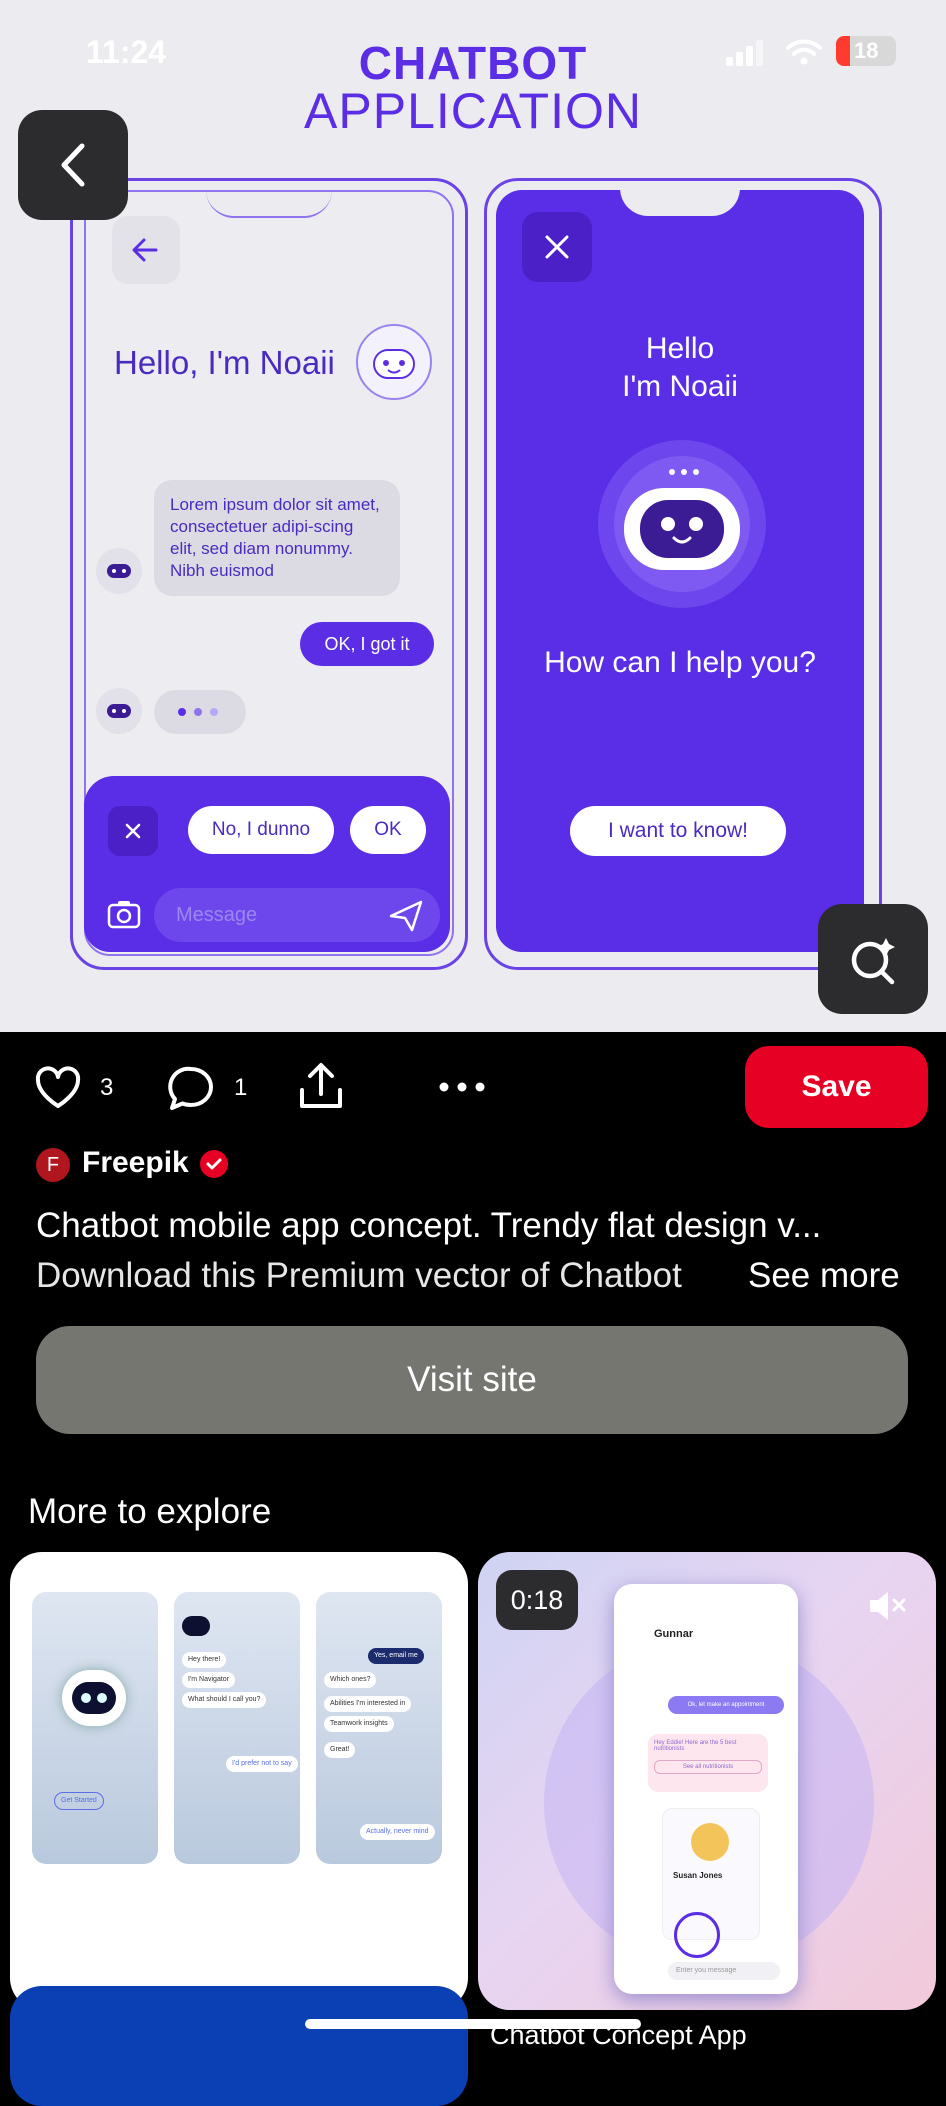  What do you see at coordinates (473, 2024) in the screenshot?
I see `home-indicator` at bounding box center [473, 2024].